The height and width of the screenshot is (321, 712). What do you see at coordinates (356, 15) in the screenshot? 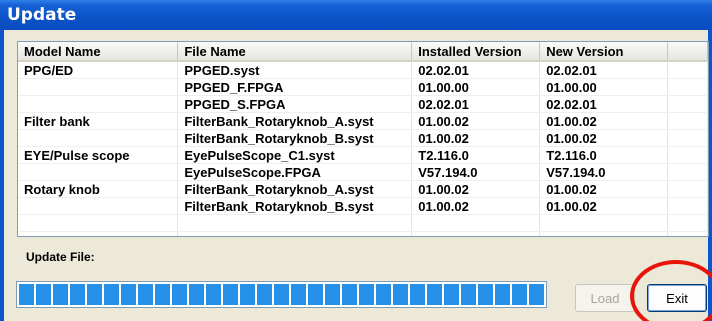
I see `title-bar: Update` at bounding box center [356, 15].